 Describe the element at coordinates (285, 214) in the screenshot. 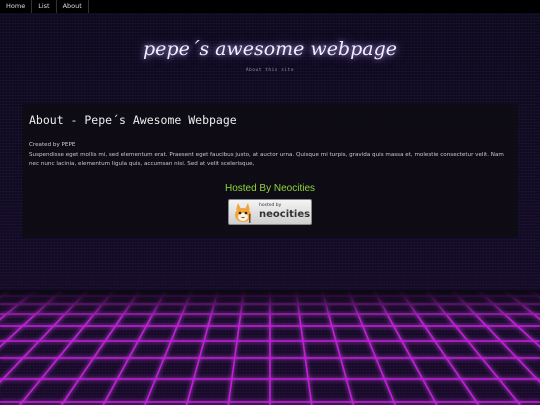

I see `badge-big-text: neocities` at that location.